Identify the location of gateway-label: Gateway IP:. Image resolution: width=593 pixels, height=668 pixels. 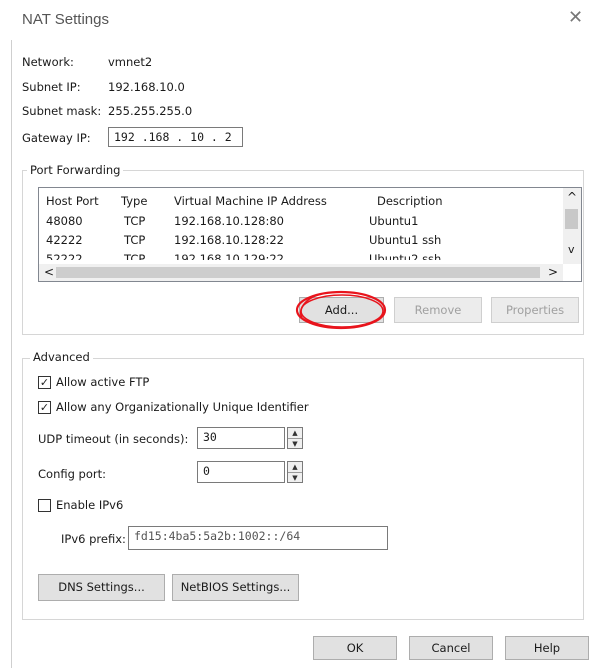
(56, 138).